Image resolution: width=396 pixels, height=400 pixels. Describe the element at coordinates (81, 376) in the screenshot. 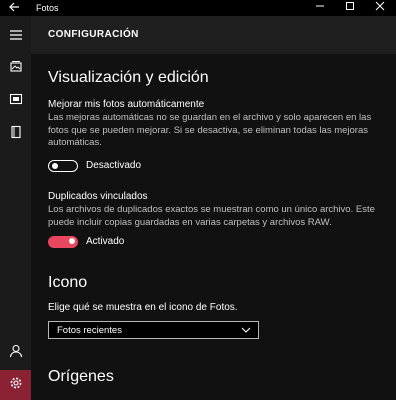

I see `section-title-sources: Orígenes` at that location.